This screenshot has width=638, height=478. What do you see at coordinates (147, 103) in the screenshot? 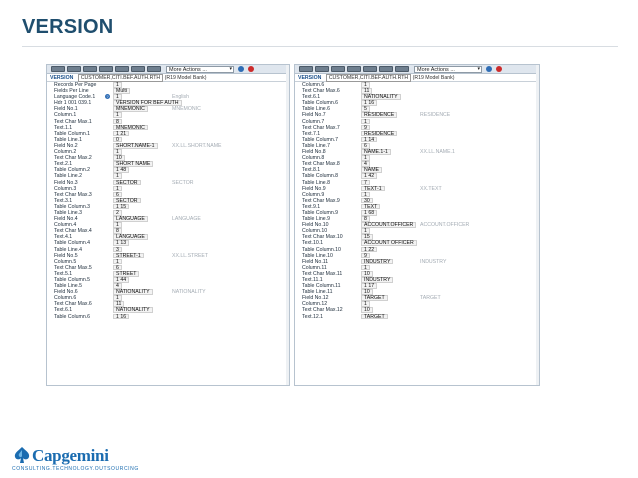
I see `field-value-input: VERSION FOR BEF AUTH` at bounding box center [147, 103].